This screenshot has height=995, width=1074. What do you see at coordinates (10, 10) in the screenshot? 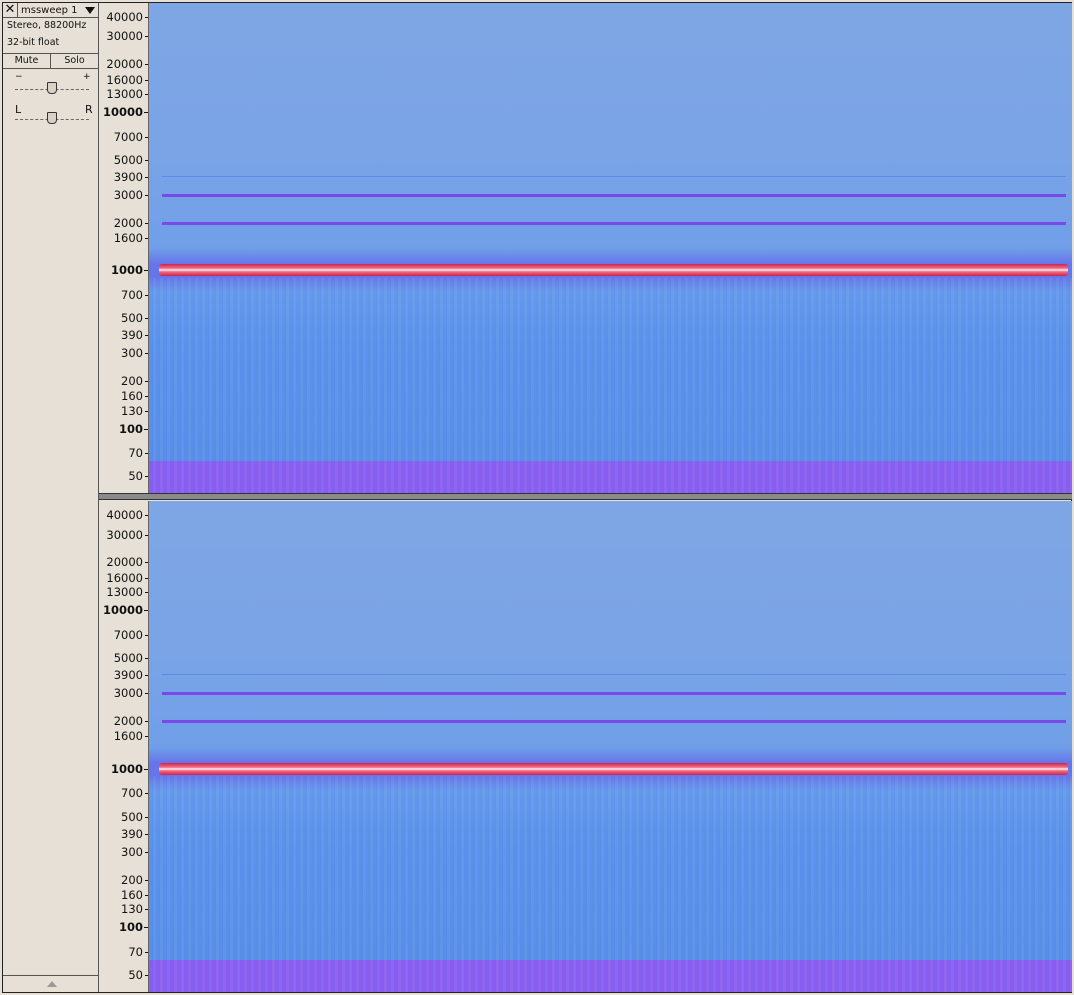
I see `close-track-button: ✕` at bounding box center [10, 10].